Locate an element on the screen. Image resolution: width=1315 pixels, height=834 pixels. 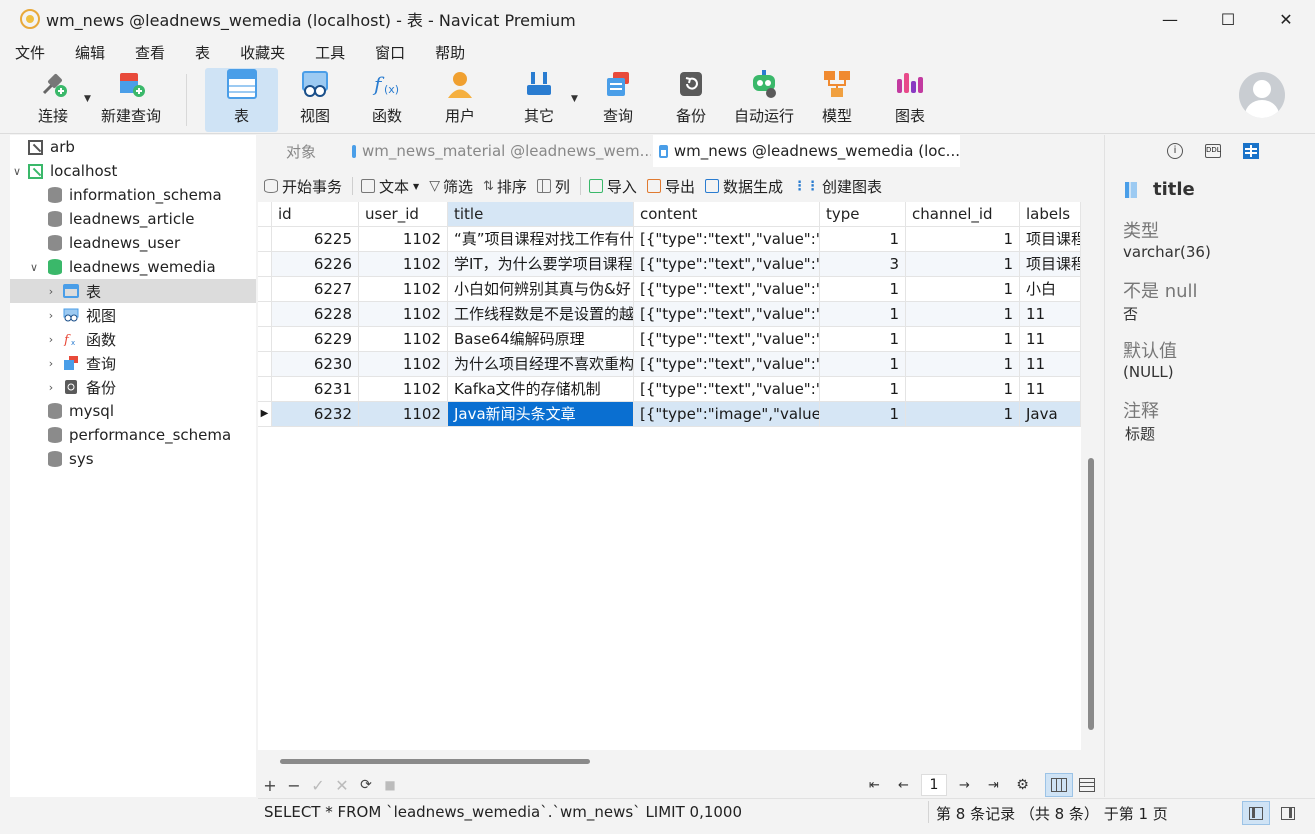
settings-gear-icon: ⚙ is located at coordinates (1022, 785).